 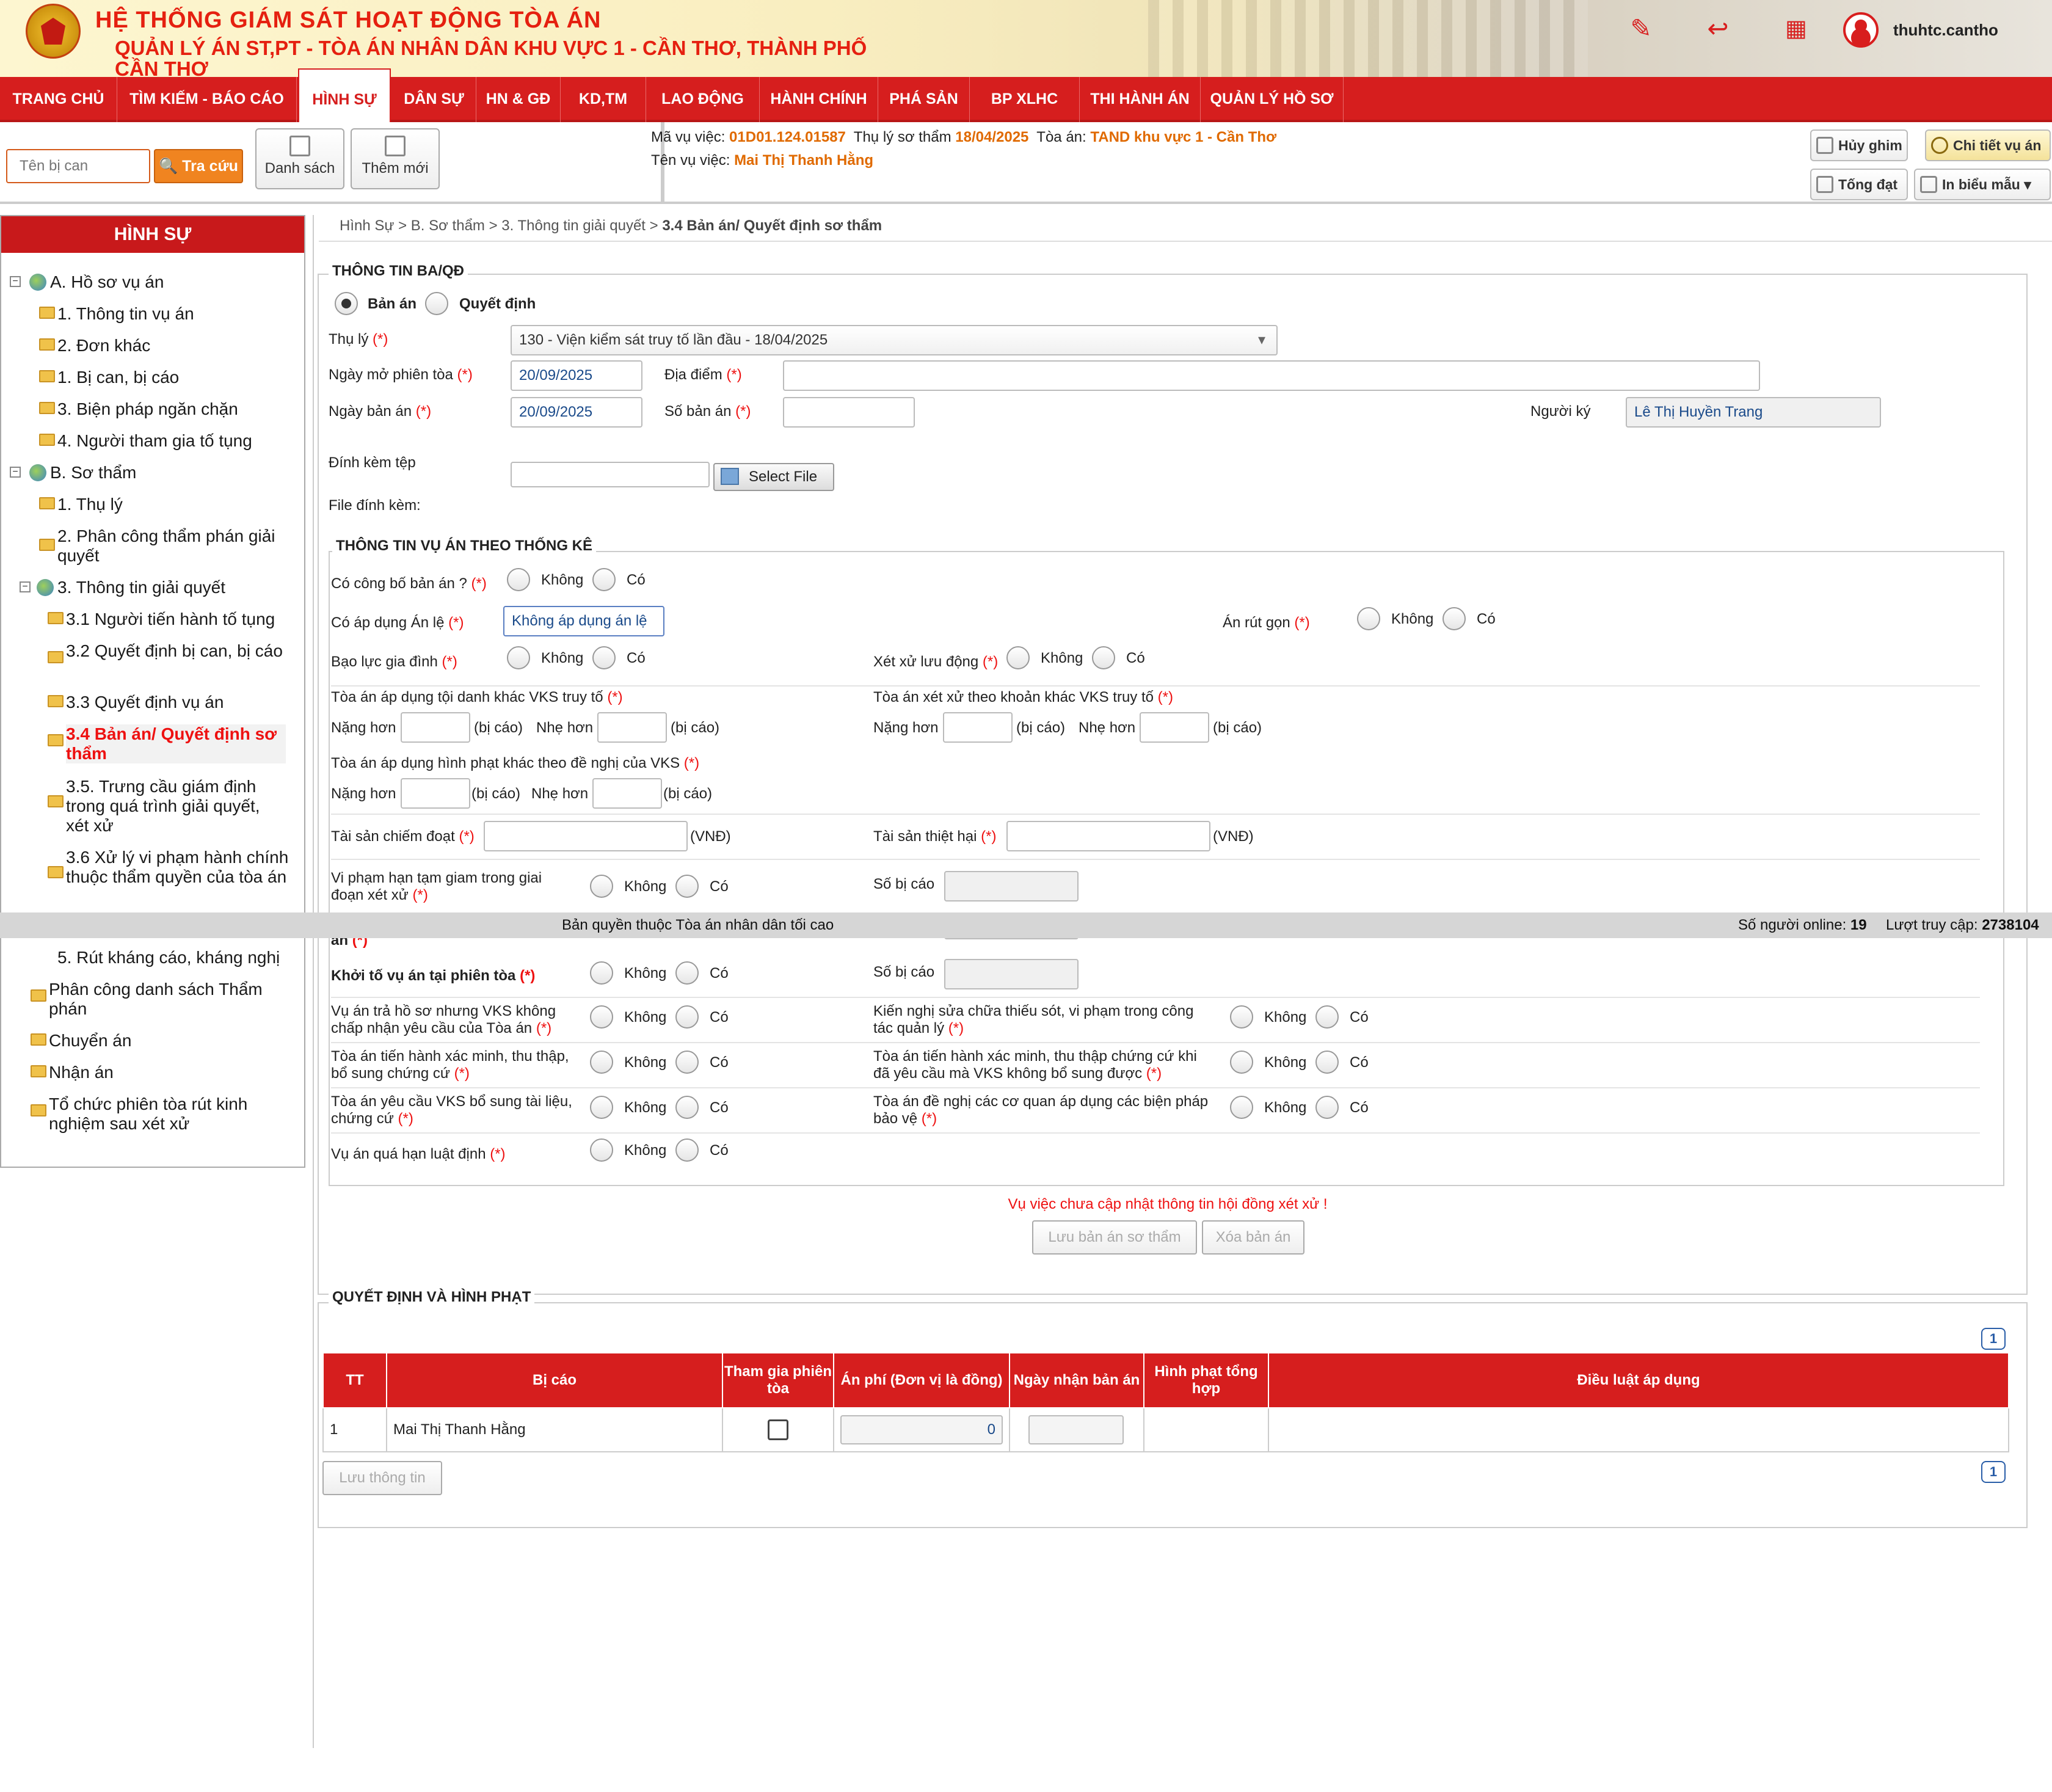 I want to click on add-new-button: Thêm mới, so click(x=395, y=158).